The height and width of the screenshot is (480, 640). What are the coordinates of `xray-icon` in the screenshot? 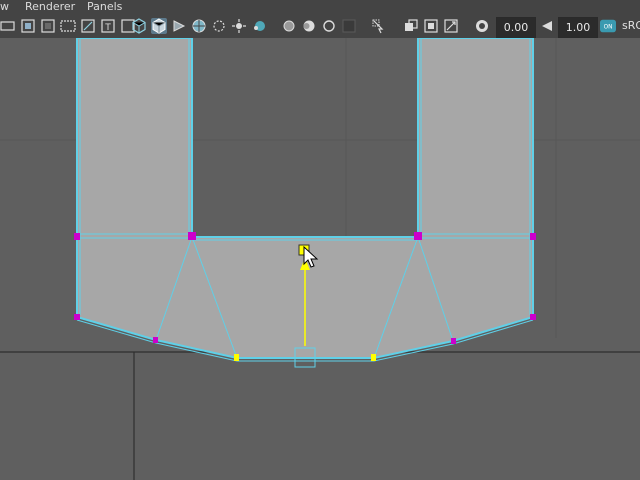 It's located at (309, 26).